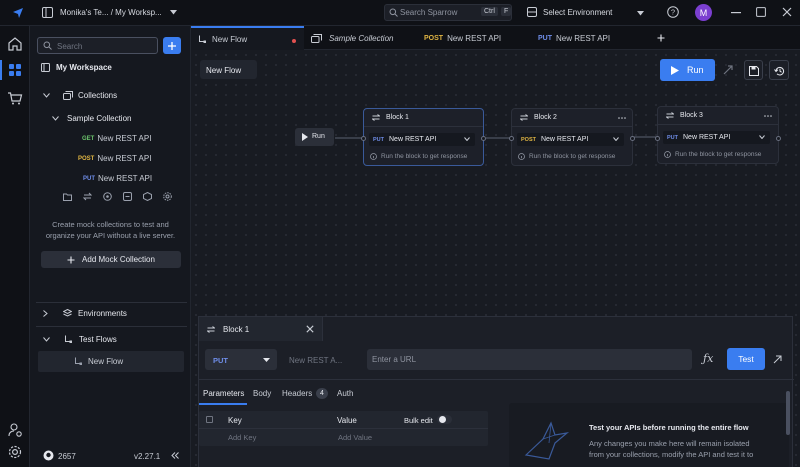  What do you see at coordinates (736, 13) in the screenshot?
I see `minimize-icon` at bounding box center [736, 13].